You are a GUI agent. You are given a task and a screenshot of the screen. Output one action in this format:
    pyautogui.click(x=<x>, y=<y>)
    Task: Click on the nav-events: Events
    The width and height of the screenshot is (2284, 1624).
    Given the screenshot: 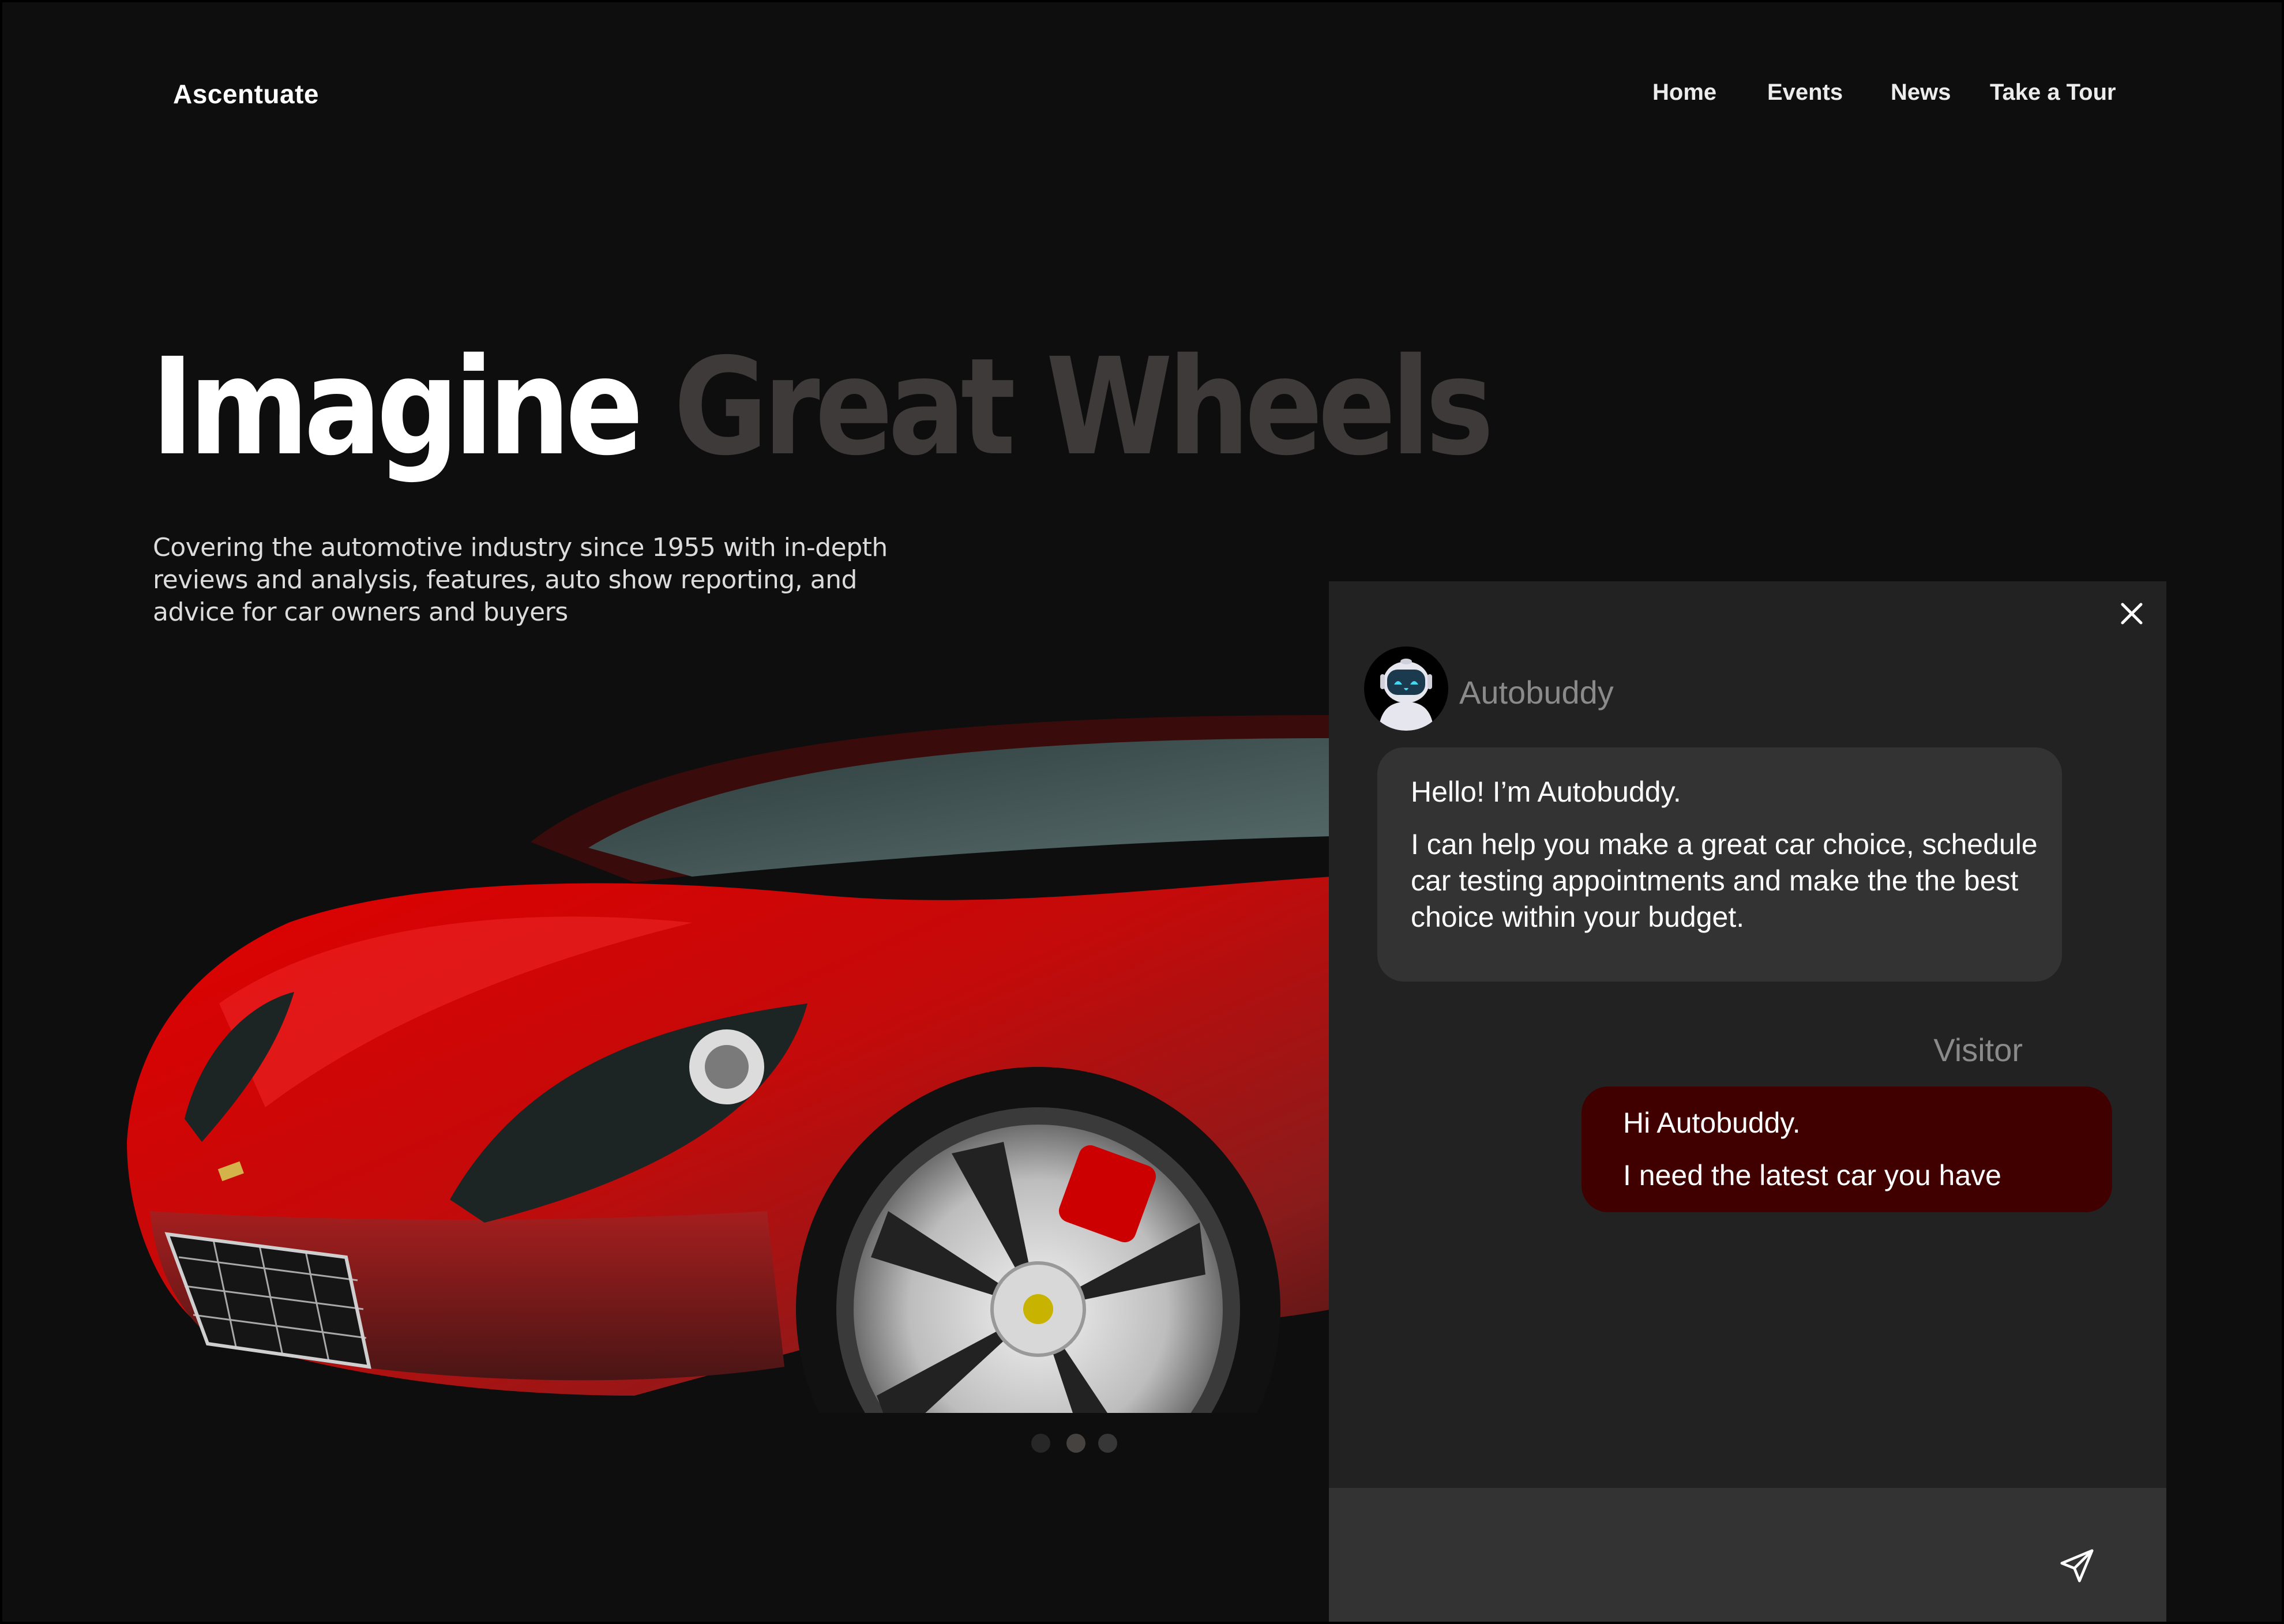 What is the action you would take?
    pyautogui.click(x=1805, y=93)
    